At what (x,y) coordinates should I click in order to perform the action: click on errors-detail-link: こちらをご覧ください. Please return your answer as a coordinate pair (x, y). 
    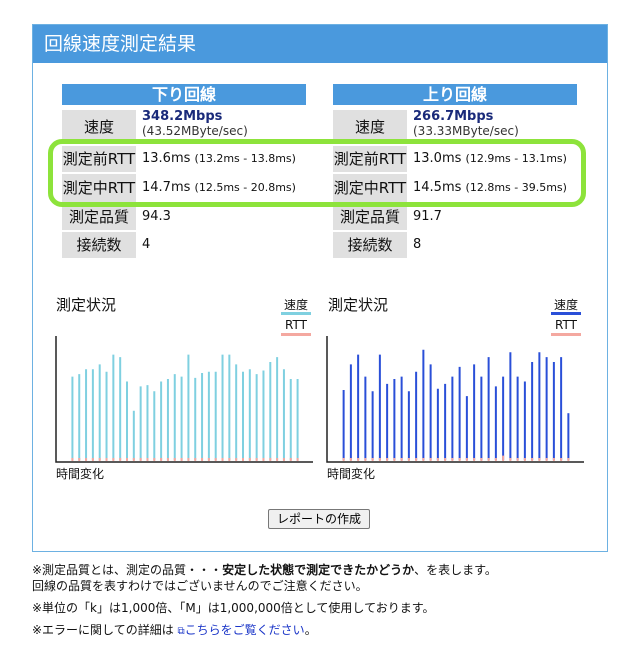
    Looking at the image, I should click on (245, 630).